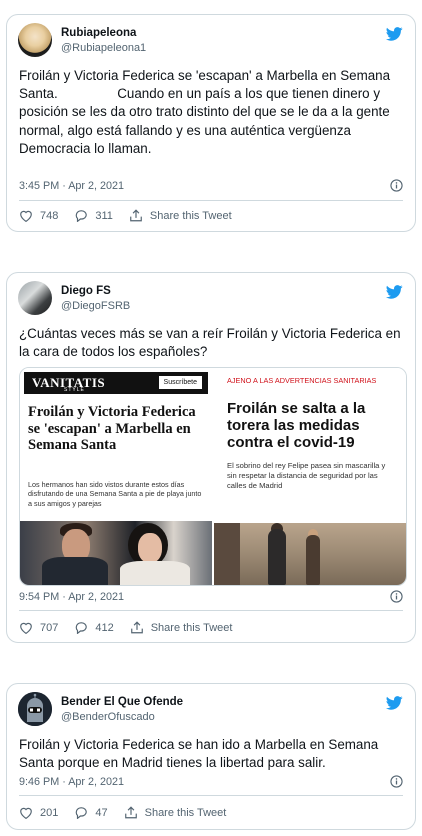 The height and width of the screenshot is (836, 422). What do you see at coordinates (98, 33) in the screenshot?
I see `author-name: Rubiapeleona` at bounding box center [98, 33].